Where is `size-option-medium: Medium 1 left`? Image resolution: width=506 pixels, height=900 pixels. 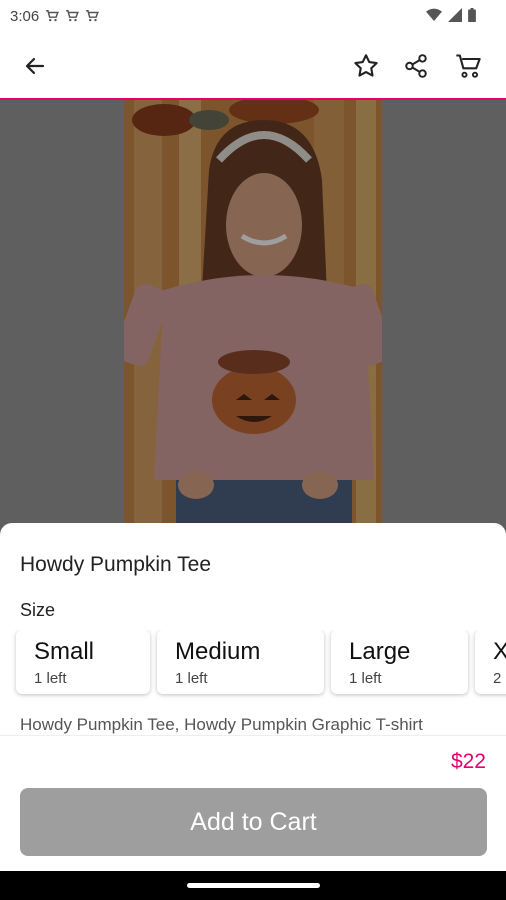 size-option-medium: Medium 1 left is located at coordinates (240, 662).